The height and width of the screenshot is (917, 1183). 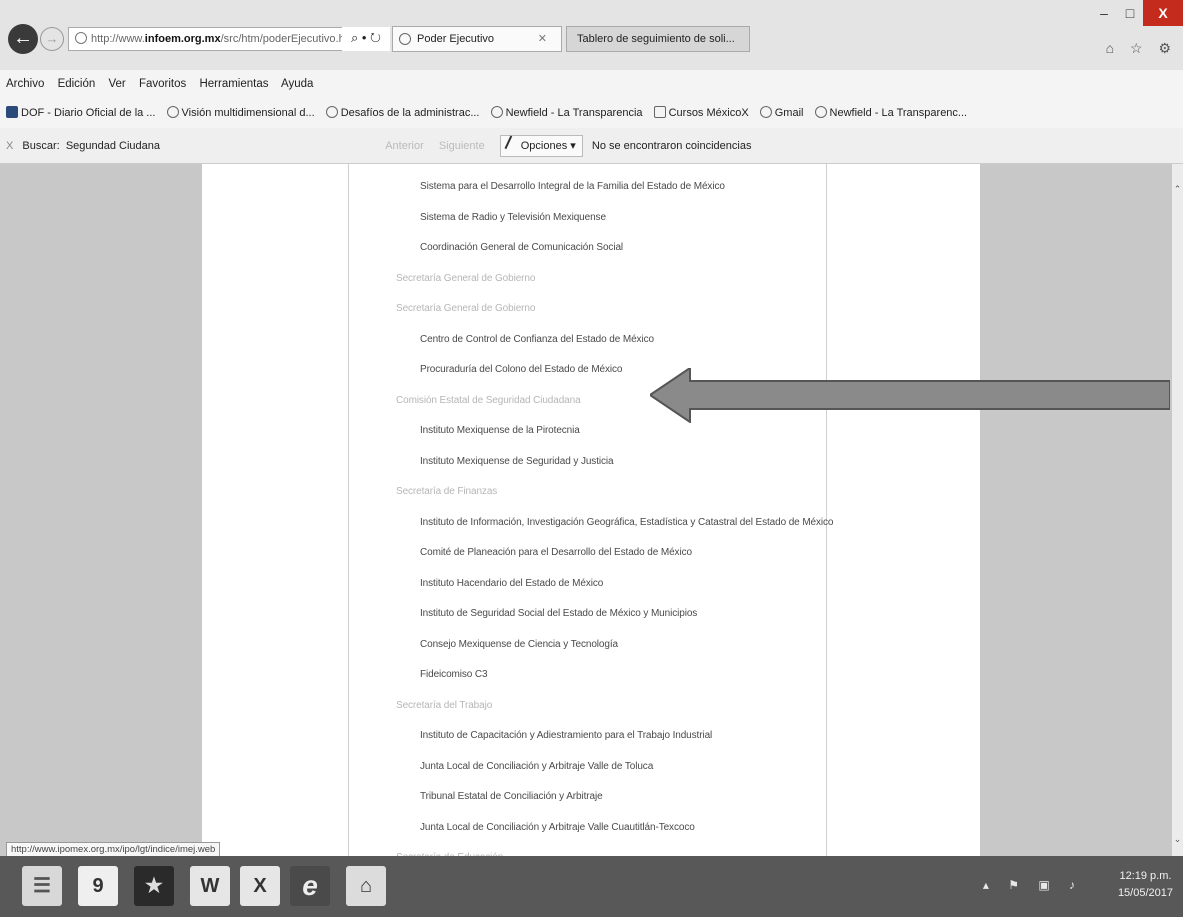 What do you see at coordinates (1033, 885) in the screenshot?
I see `system-tray-icons: ▴ ⚑ ▣ ♪` at bounding box center [1033, 885].